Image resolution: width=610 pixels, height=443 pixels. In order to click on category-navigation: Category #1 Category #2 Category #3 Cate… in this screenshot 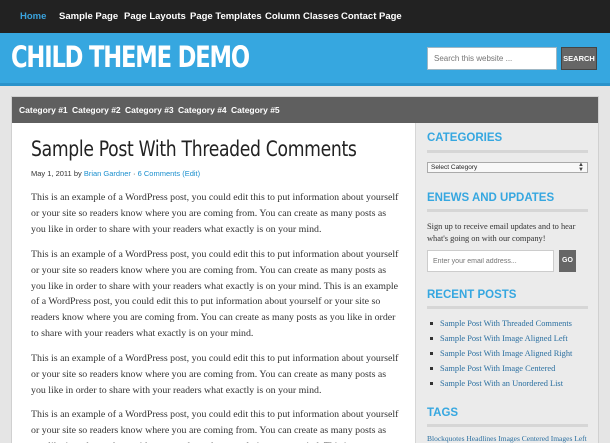, I will do `click(305, 110)`.